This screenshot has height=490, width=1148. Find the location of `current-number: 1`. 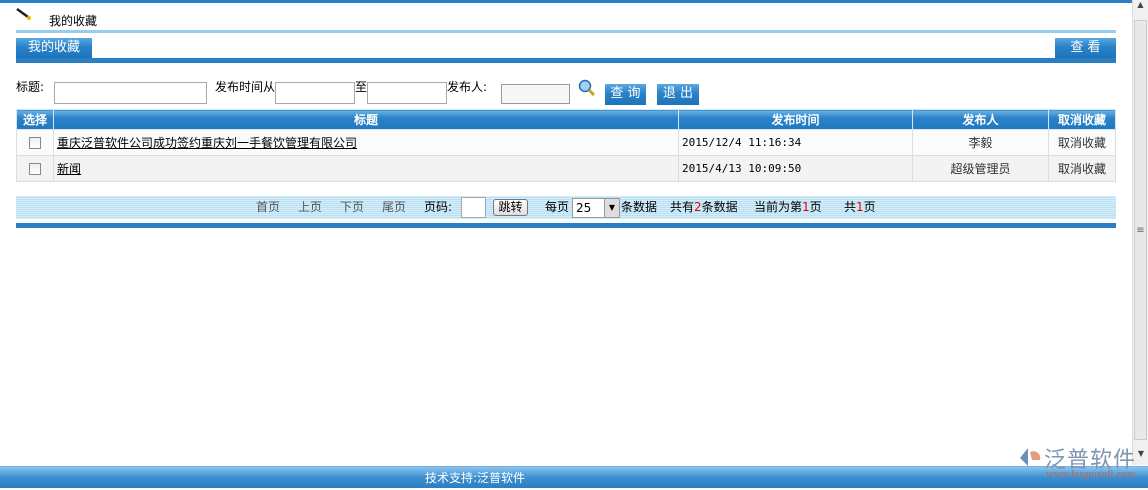

current-number: 1 is located at coordinates (806, 207).